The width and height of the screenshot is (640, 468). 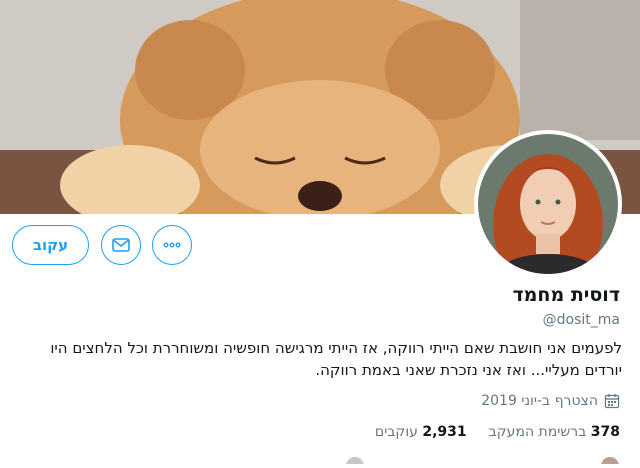 What do you see at coordinates (539, 401) in the screenshot?
I see `join-date-text: הצטרף ב-יוני 2019` at bounding box center [539, 401].